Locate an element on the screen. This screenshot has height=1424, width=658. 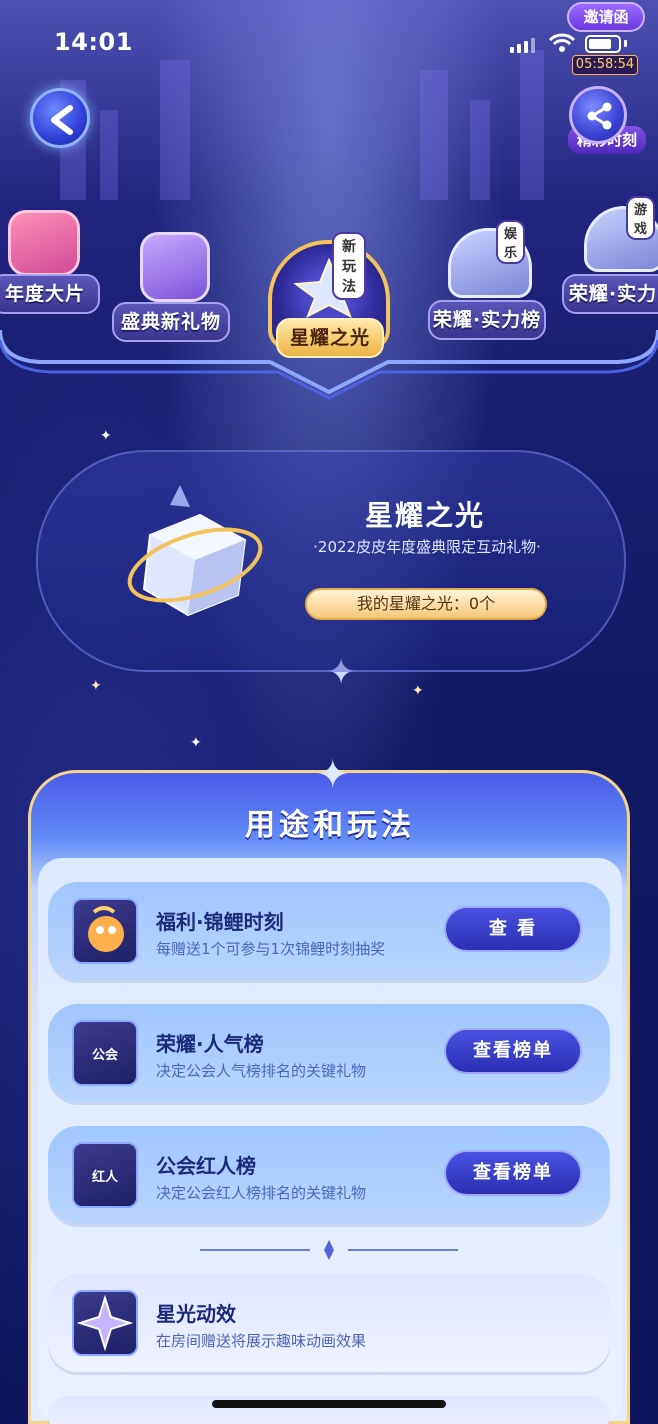
row-desc: 每赠送1个可参与1次锦鲤时刻抽奖 is located at coordinates (271, 949).